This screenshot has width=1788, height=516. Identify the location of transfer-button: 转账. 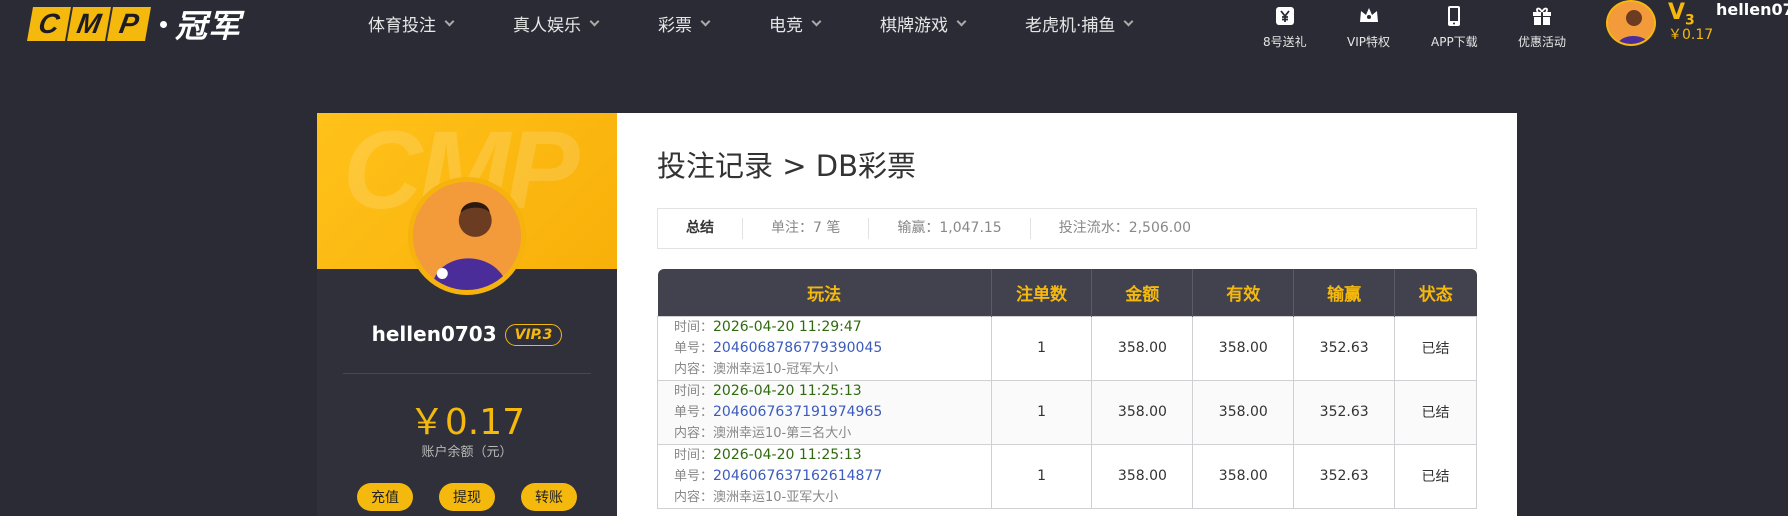
(549, 497).